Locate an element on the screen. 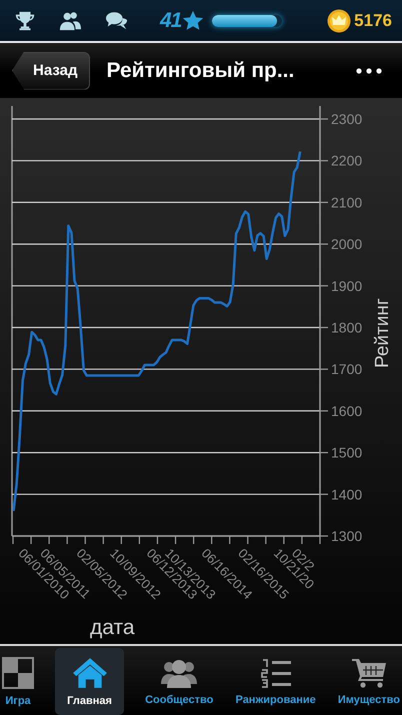  y-tick-label: 1800 is located at coordinates (346, 328).